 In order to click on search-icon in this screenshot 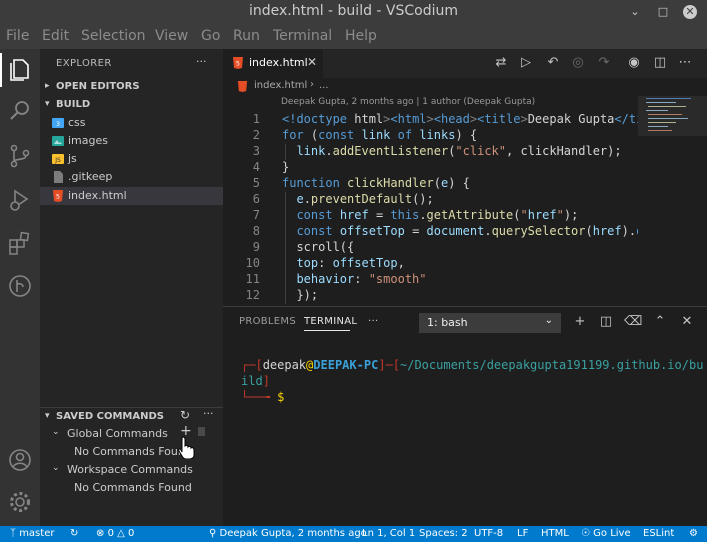, I will do `click(20, 111)`.